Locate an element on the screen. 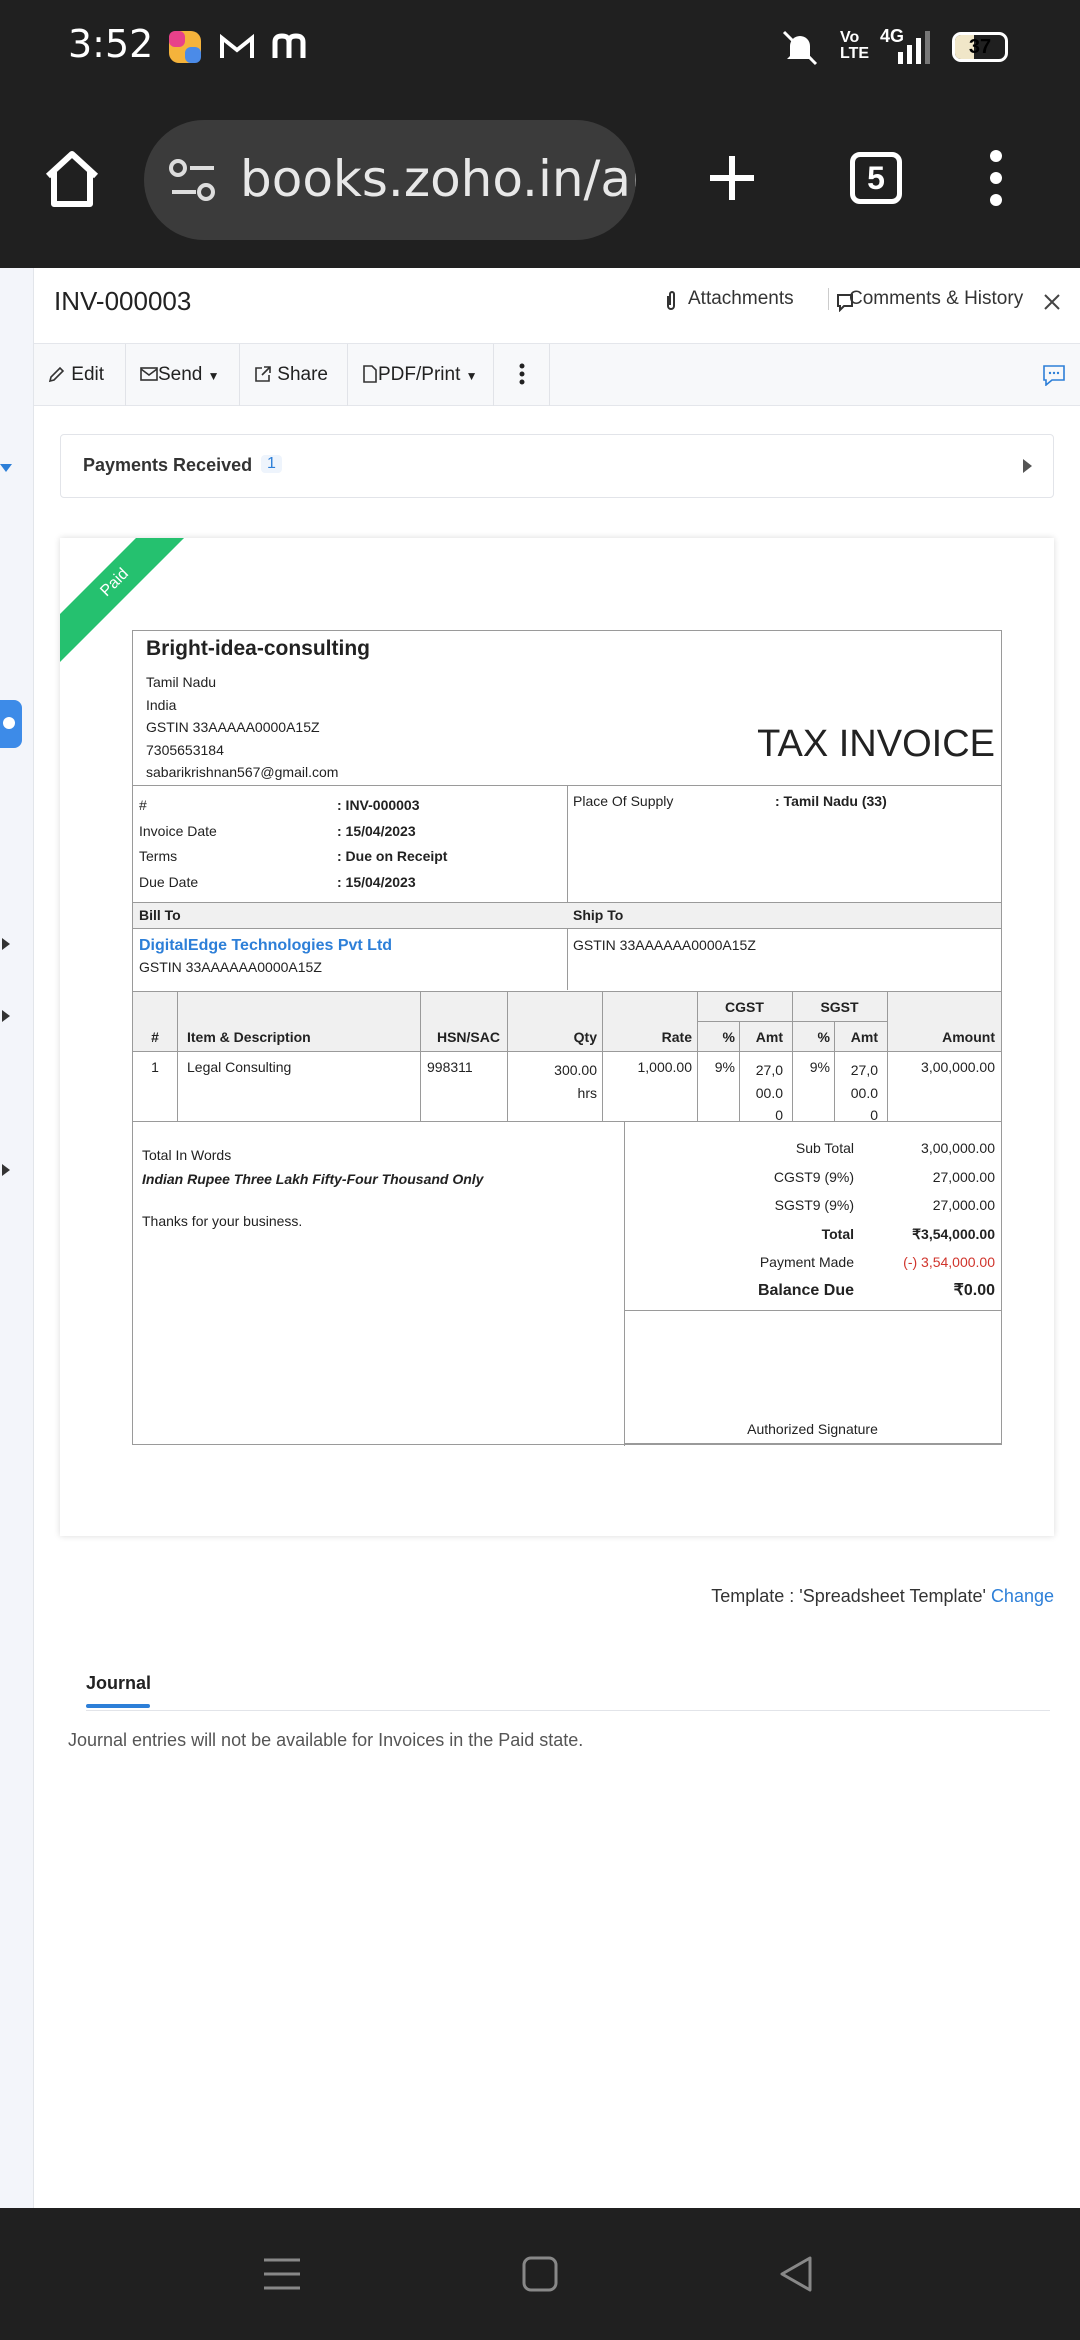  app-m-icon is located at coordinates (289, 45).